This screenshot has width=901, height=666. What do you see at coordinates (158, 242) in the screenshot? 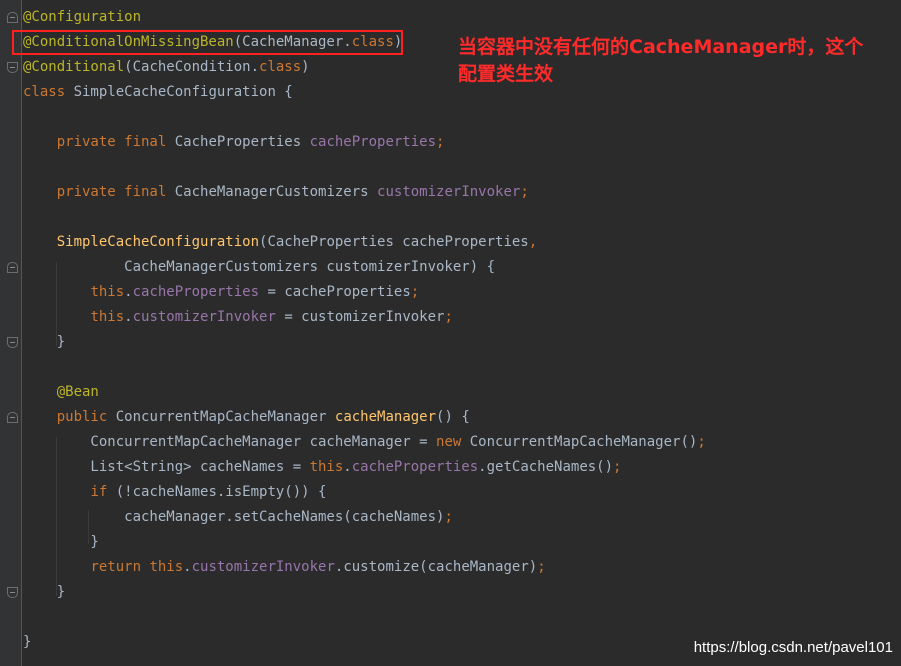
I see `code-token: SimpleCacheConfiguration` at bounding box center [158, 242].